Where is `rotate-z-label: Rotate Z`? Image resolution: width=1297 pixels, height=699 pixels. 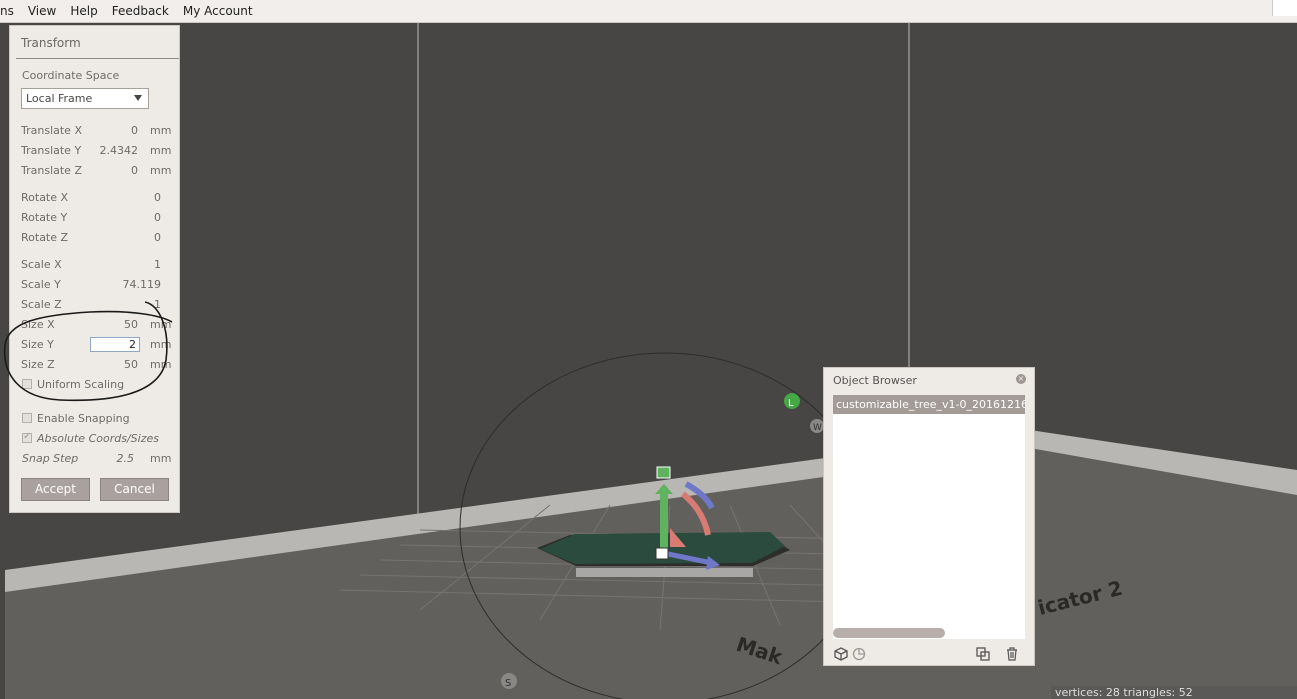 rotate-z-label: Rotate Z is located at coordinates (45, 237).